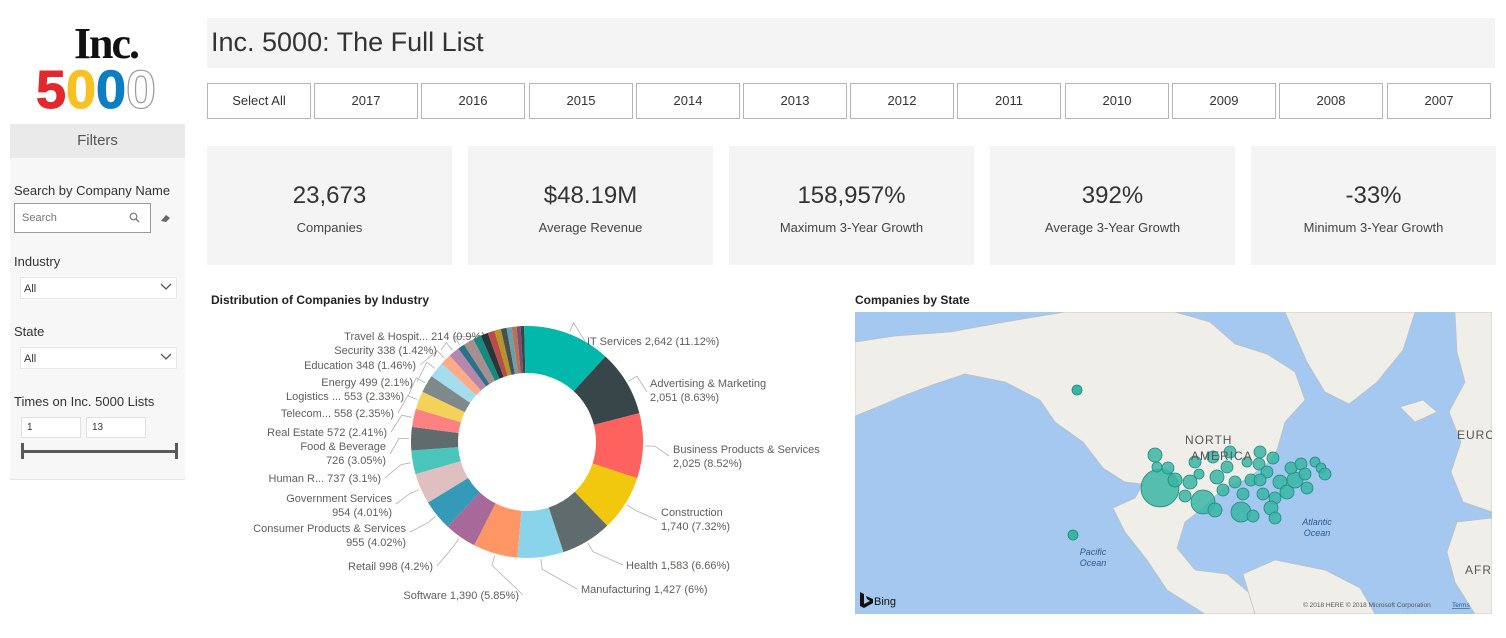 This screenshot has height=638, width=1506. I want to click on logo-digit-5: 5, so click(51, 87).